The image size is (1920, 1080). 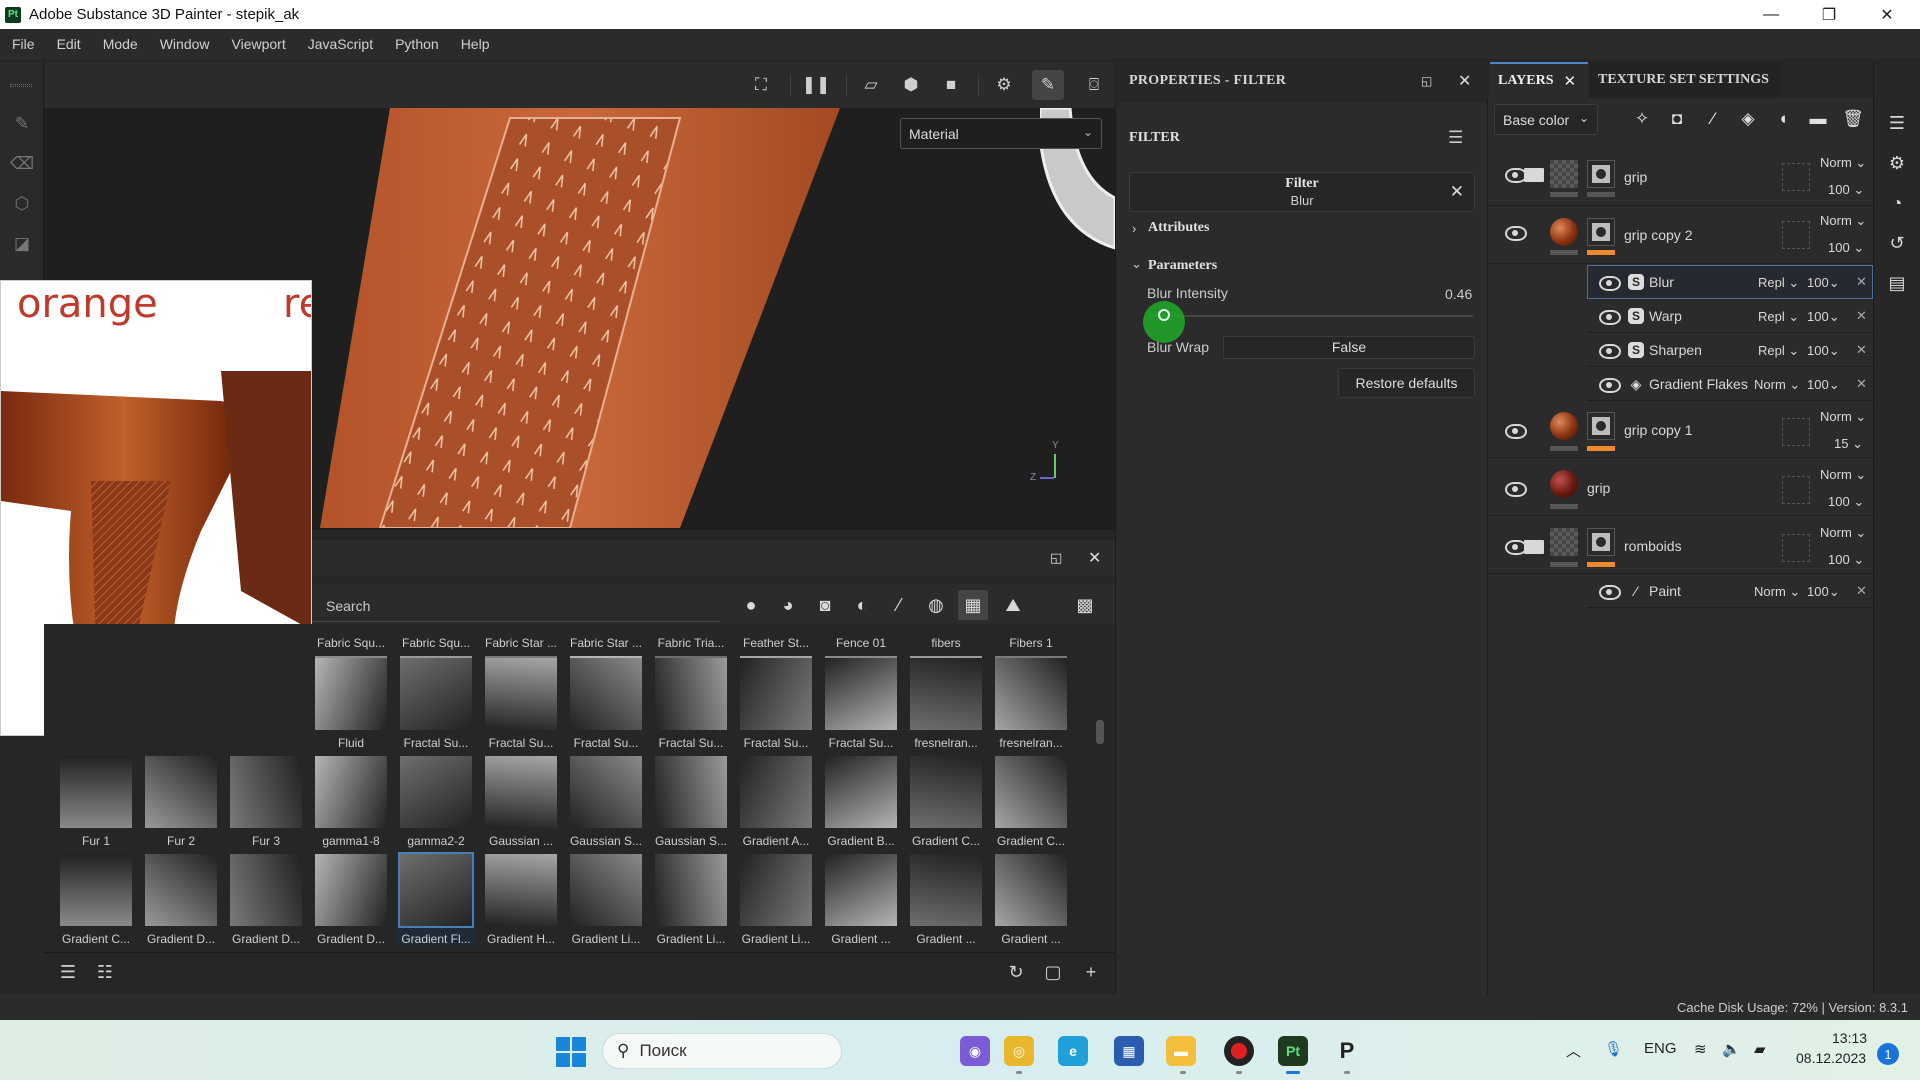 What do you see at coordinates (761, 85) in the screenshot?
I see `hide-ui-icon: ⛶` at bounding box center [761, 85].